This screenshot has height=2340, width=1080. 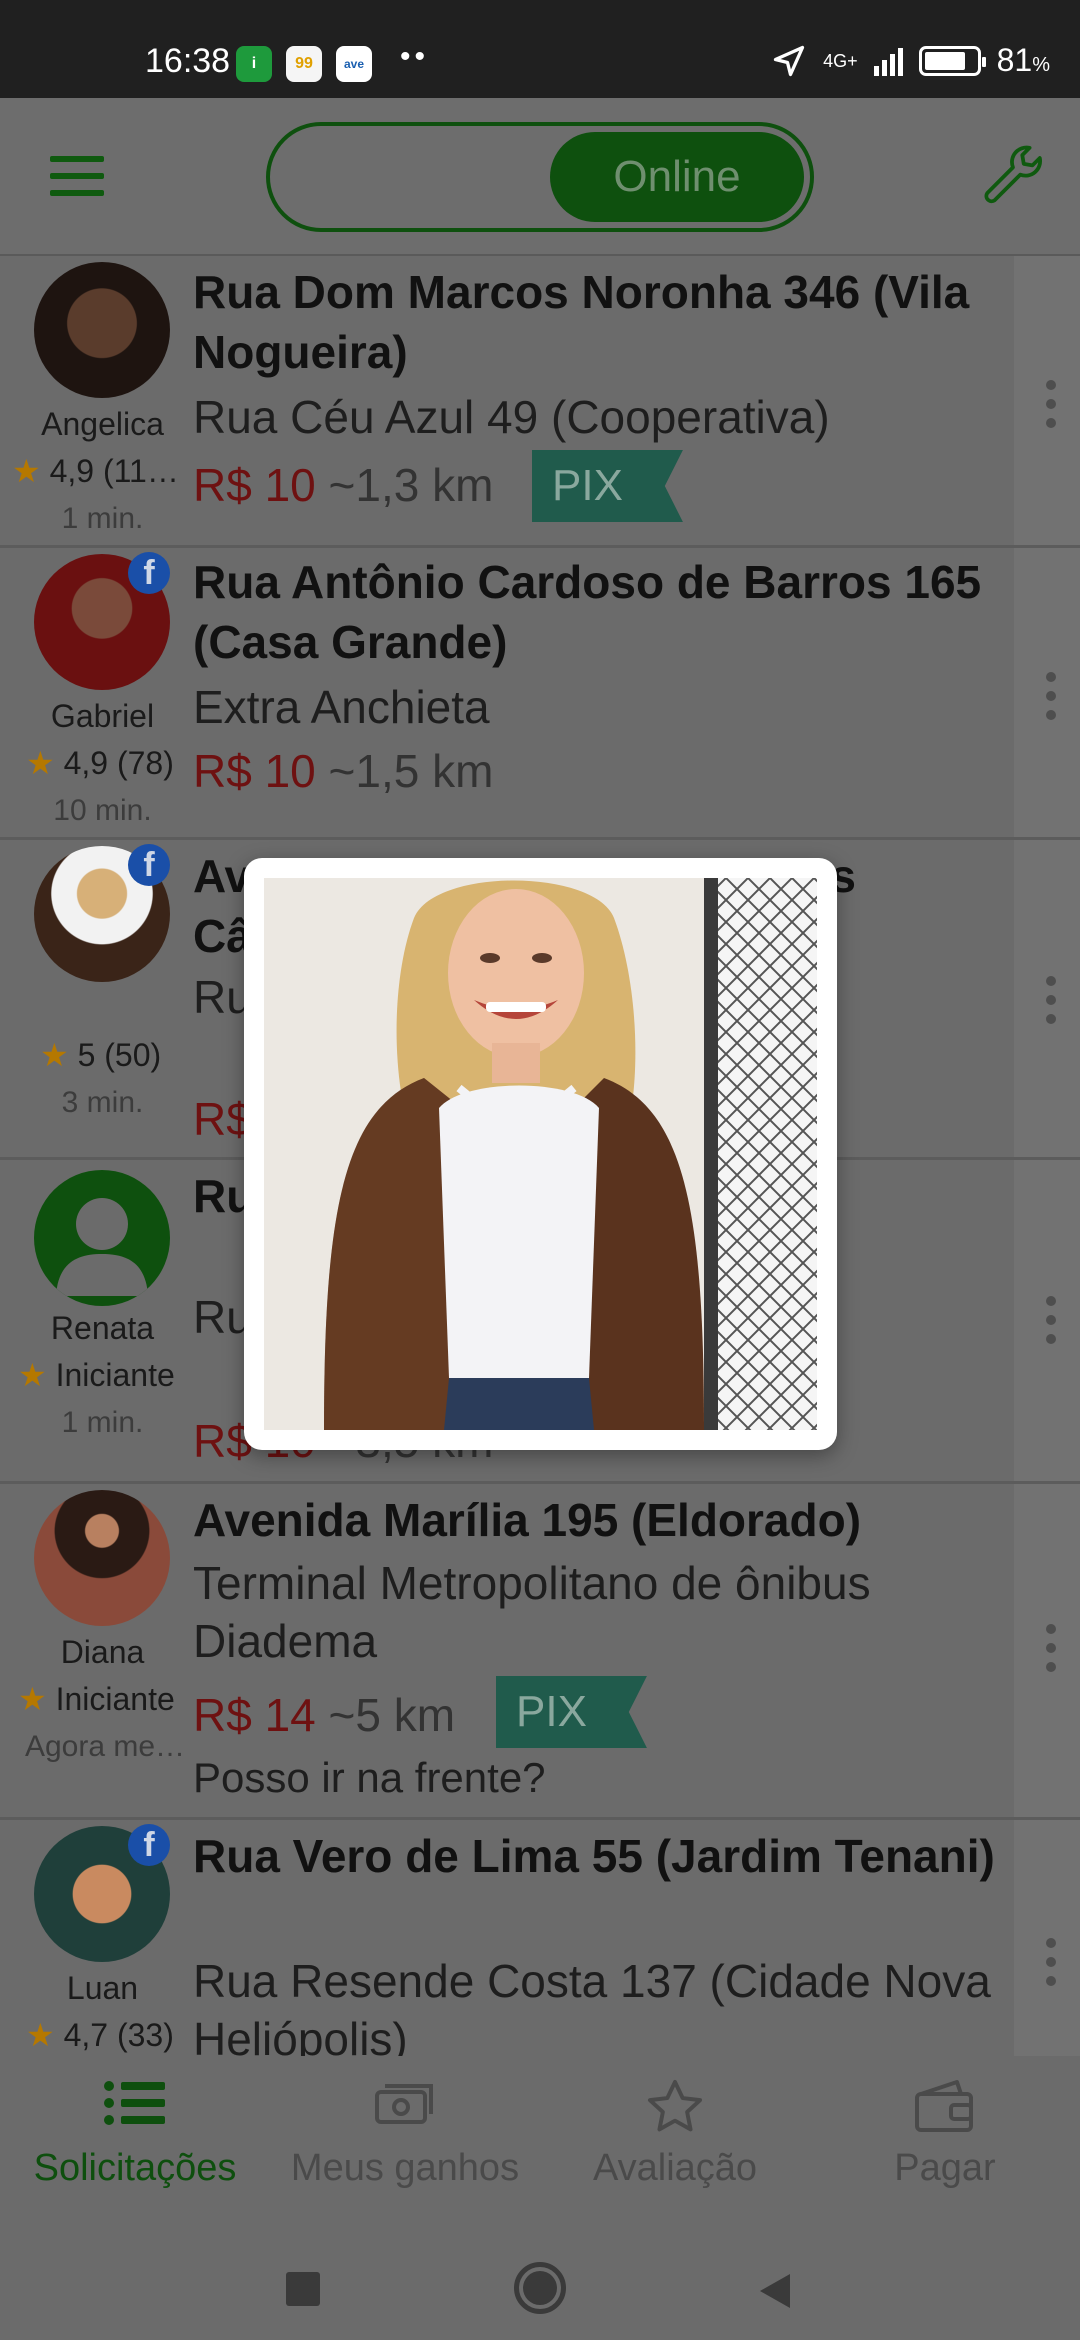 I want to click on home-icon, so click(x=540, y=2288).